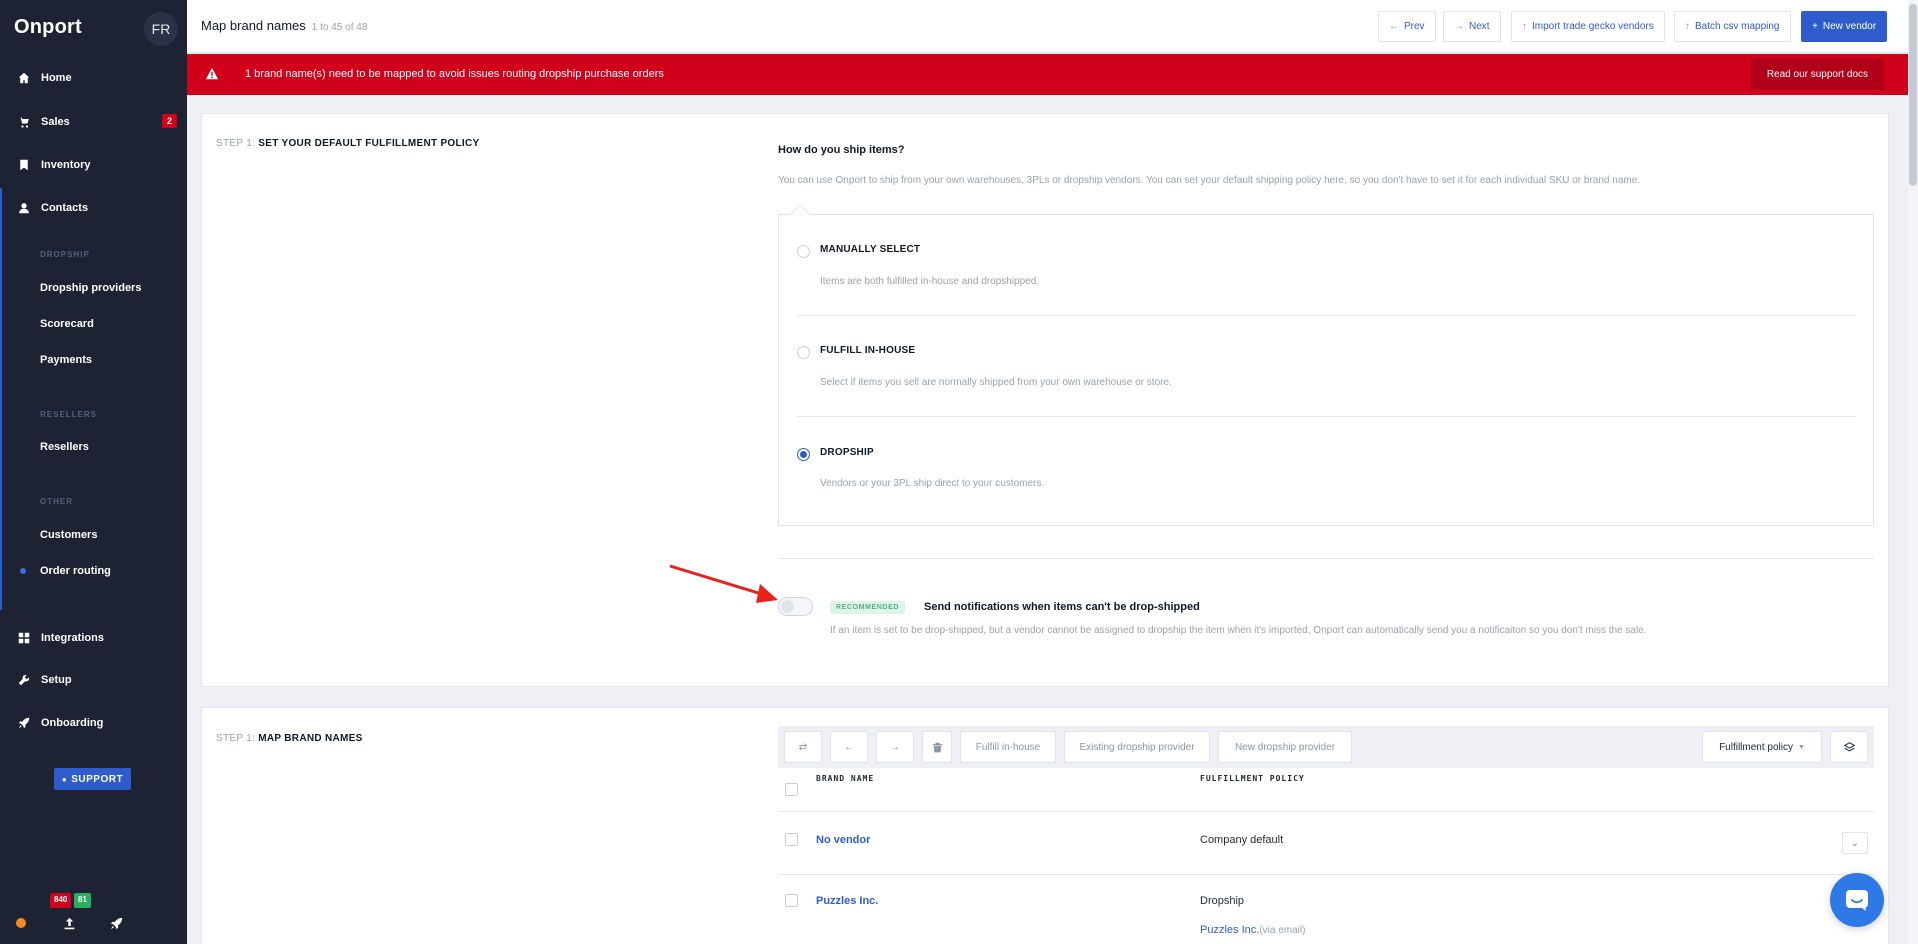 This screenshot has width=1918, height=944. I want to click on prev-button: ← Prev, so click(1407, 26).